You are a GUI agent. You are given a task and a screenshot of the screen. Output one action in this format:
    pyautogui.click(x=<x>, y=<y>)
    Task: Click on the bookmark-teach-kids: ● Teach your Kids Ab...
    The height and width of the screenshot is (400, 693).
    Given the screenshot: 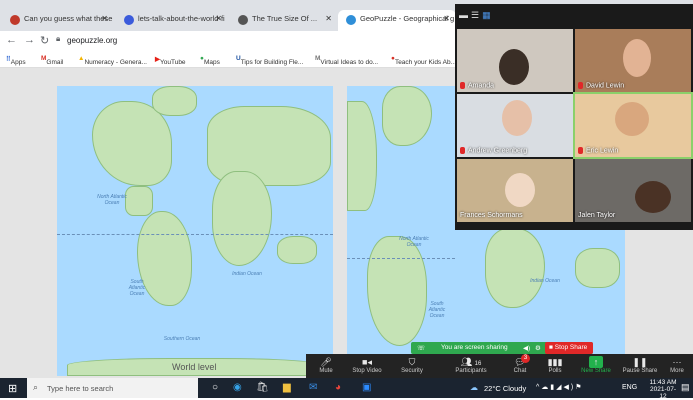 What is the action you would take?
    pyautogui.click(x=423, y=60)
    